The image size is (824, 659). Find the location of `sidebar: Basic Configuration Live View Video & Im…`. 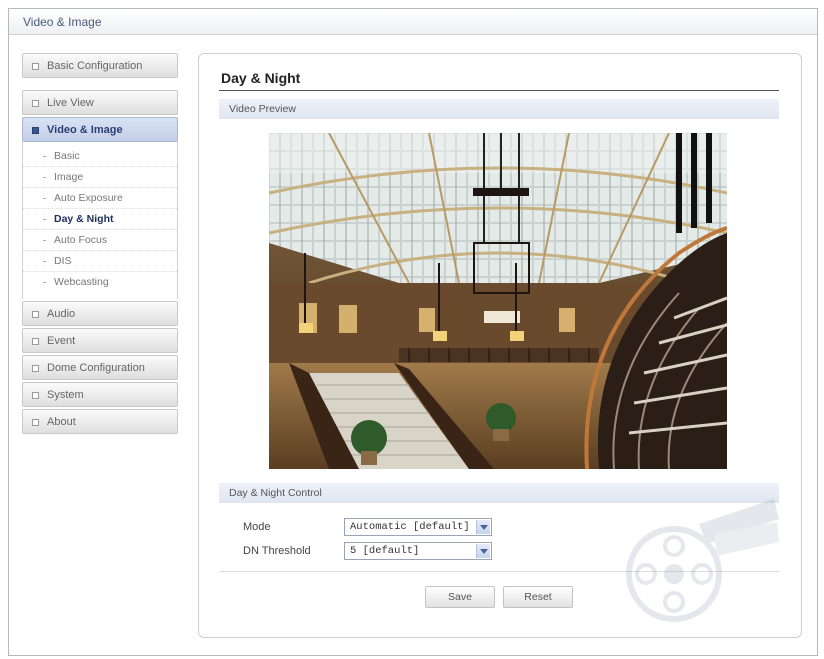

sidebar: Basic Configuration Live View Video & Im… is located at coordinates (100, 244).